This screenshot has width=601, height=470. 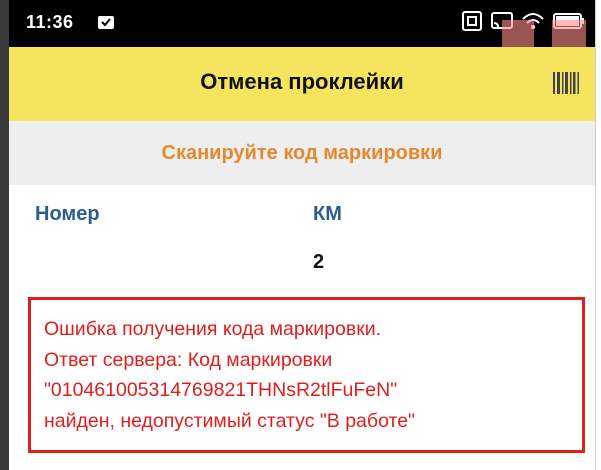 I want to click on error-line: найден, недопустимый статус "В работе", so click(x=229, y=420).